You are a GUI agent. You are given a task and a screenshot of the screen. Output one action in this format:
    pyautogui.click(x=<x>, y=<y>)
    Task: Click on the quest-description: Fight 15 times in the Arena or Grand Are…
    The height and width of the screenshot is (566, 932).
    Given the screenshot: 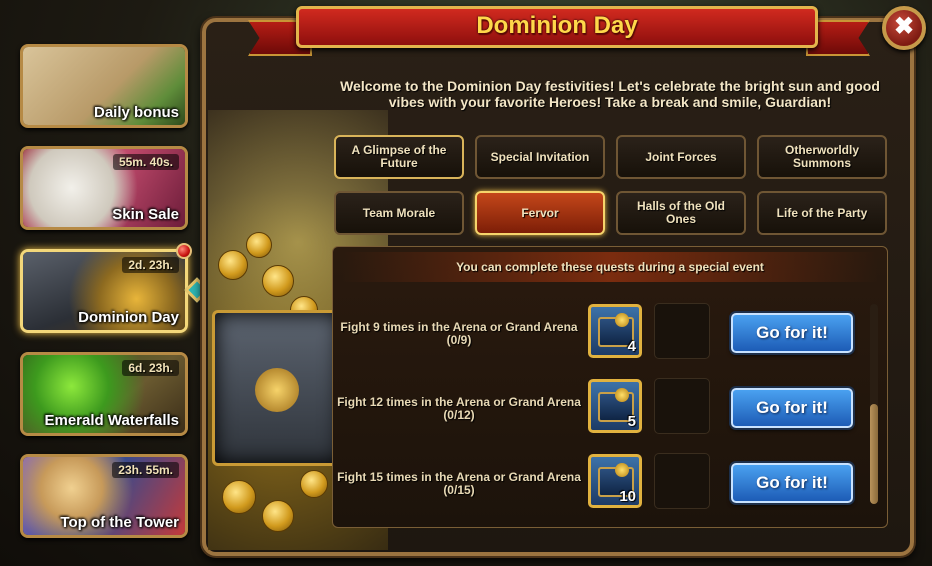 What is the action you would take?
    pyautogui.click(x=459, y=484)
    